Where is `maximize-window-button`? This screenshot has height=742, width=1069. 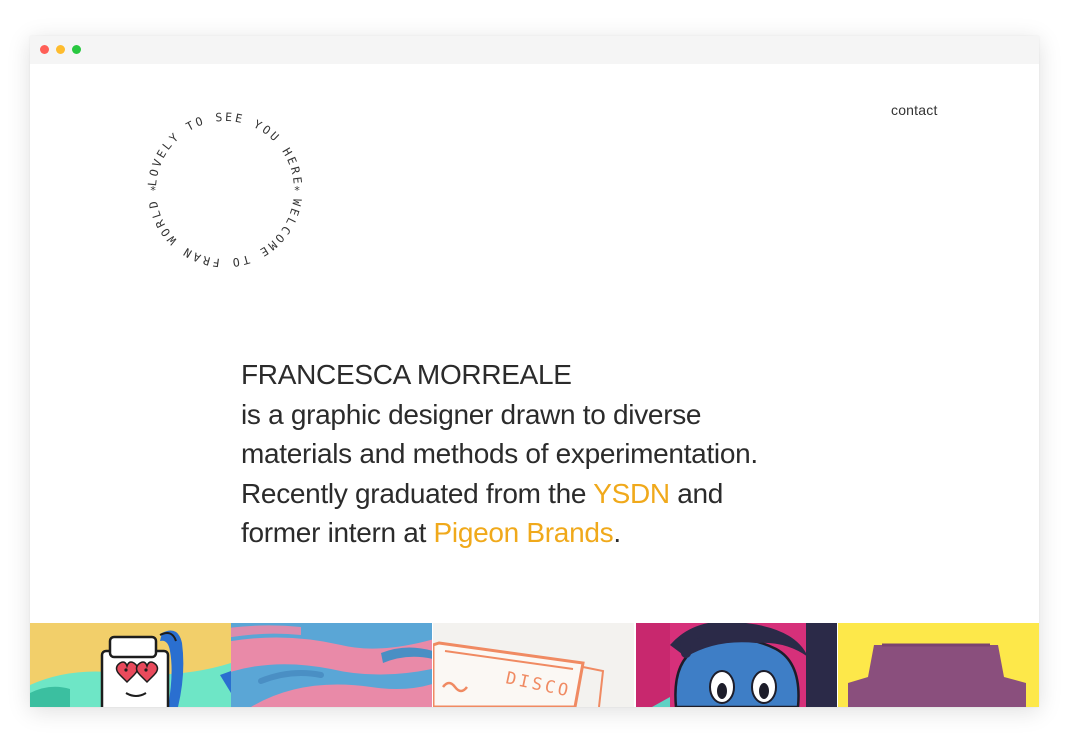 maximize-window-button is located at coordinates (76, 49).